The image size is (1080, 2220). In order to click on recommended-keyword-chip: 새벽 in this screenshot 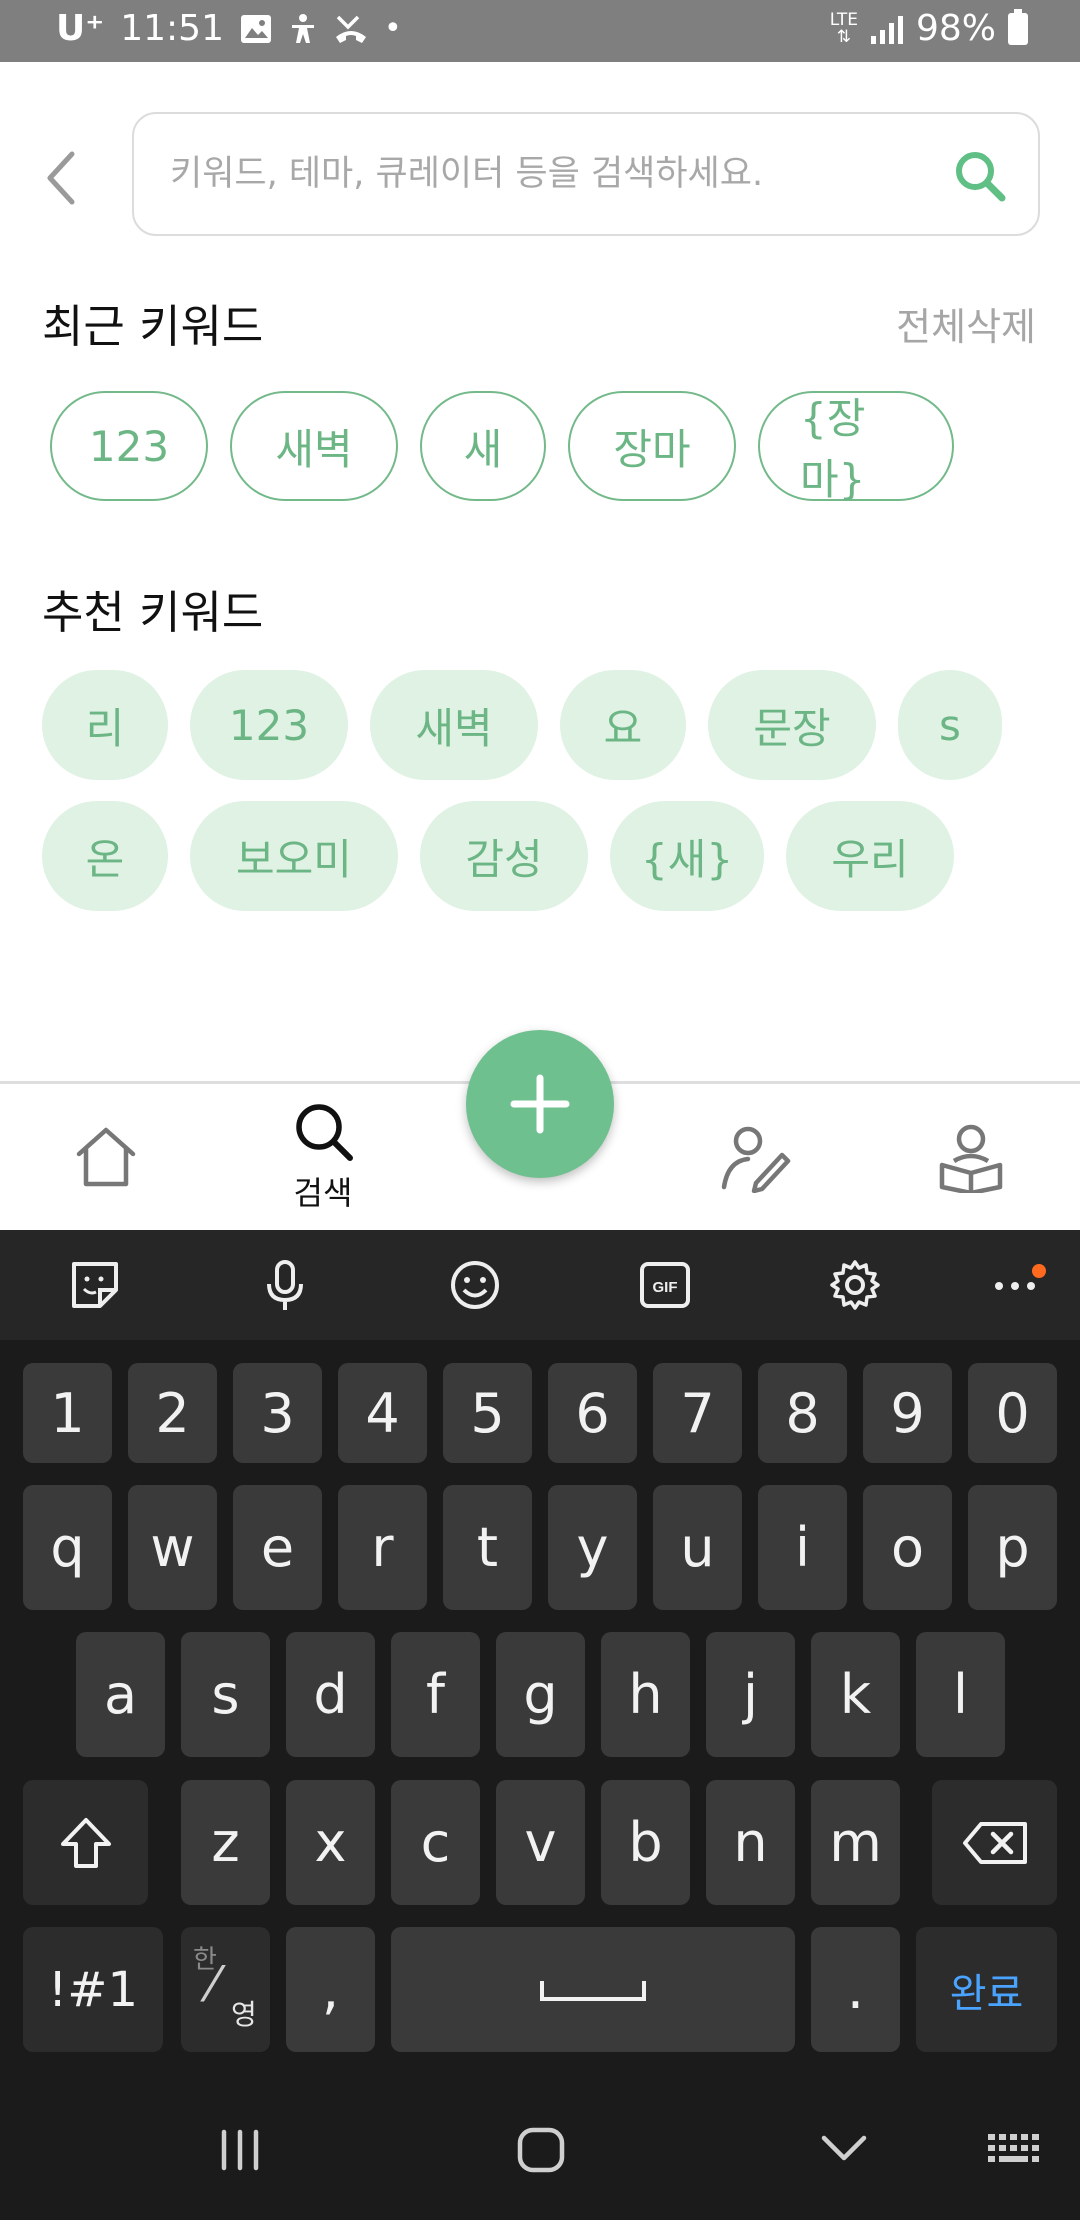, I will do `click(454, 725)`.